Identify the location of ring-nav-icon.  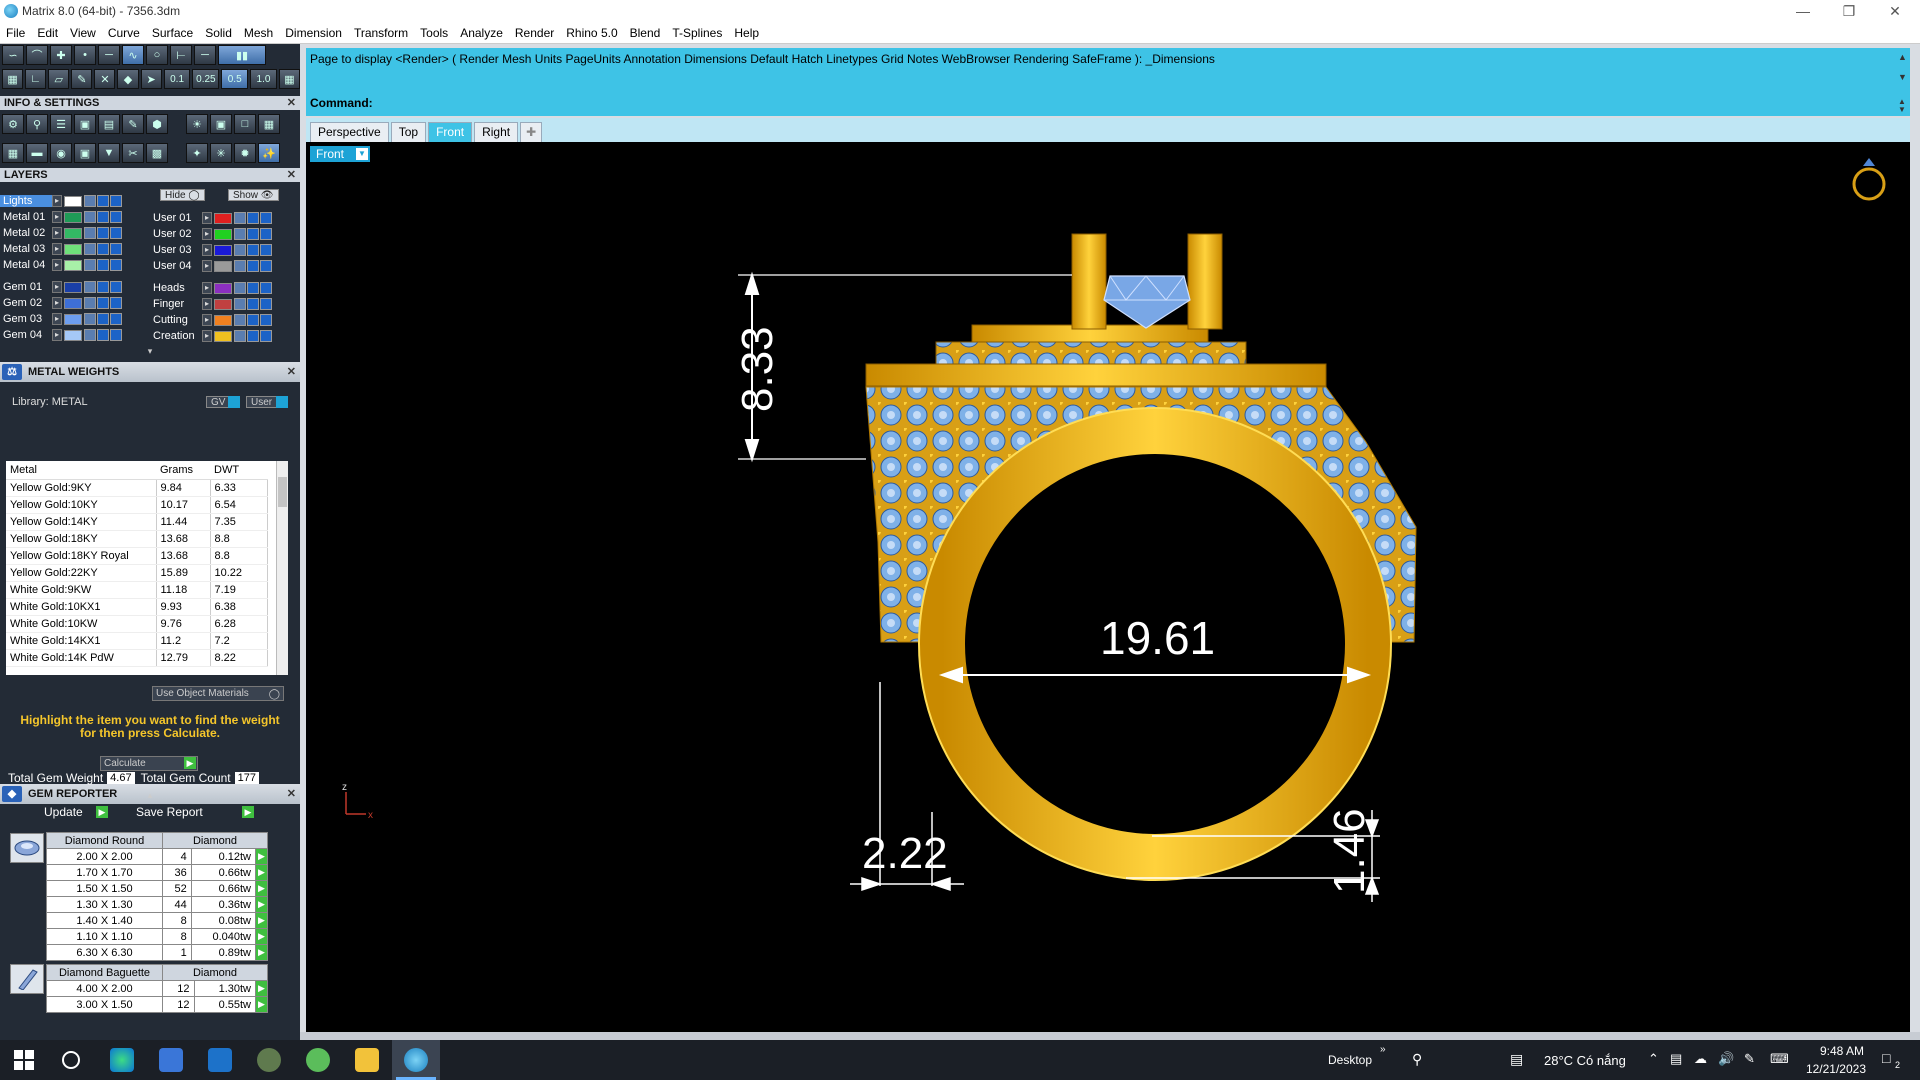
(1869, 179).